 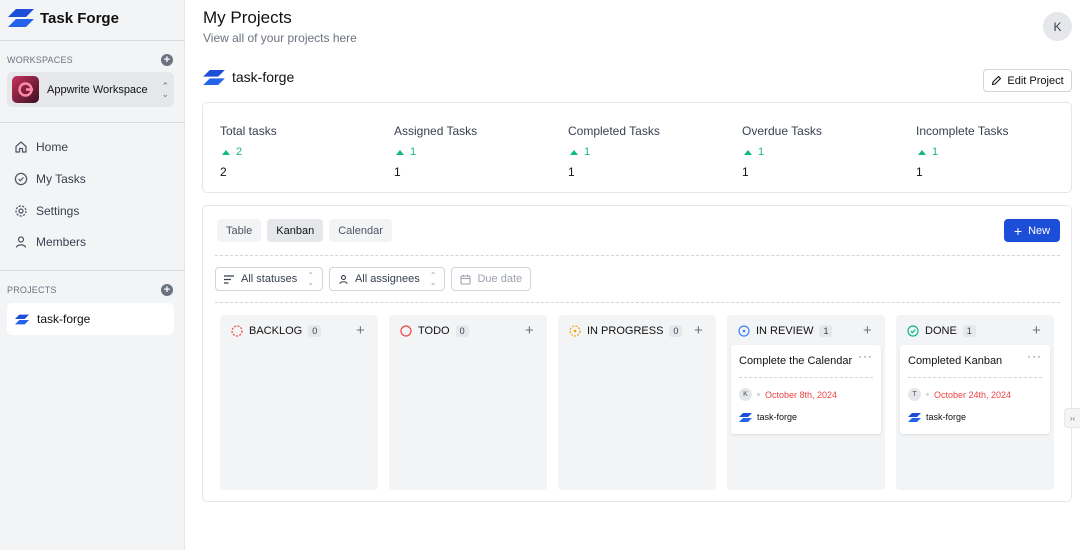 What do you see at coordinates (914, 417) in the screenshot?
I see `project-logo-icon` at bounding box center [914, 417].